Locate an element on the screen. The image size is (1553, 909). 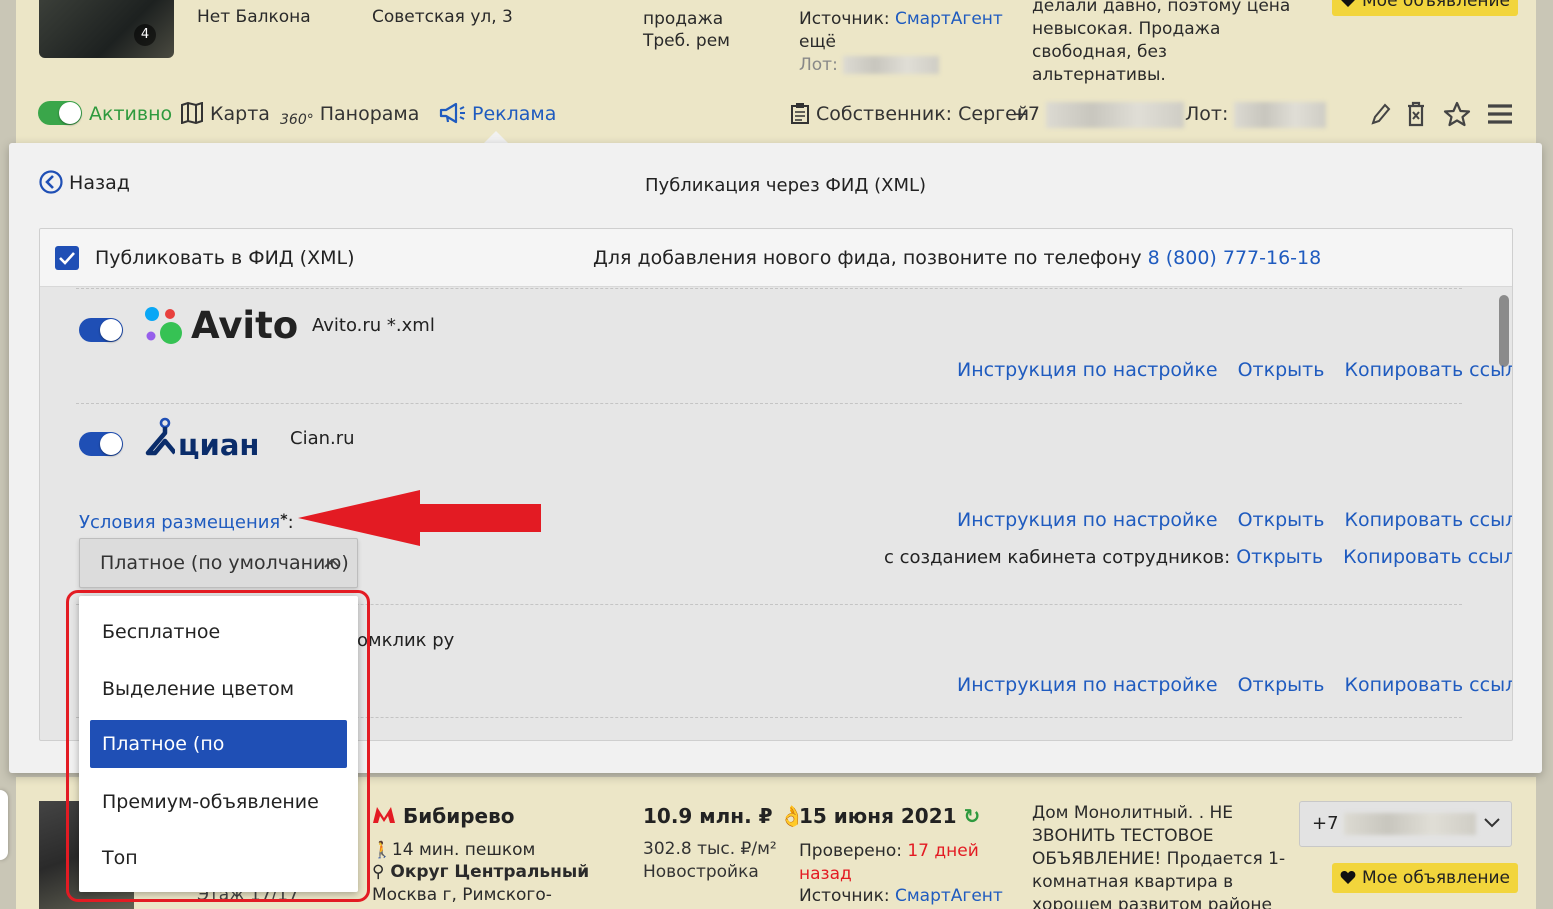
balcony-text: Нет Балкона is located at coordinates (254, 17).